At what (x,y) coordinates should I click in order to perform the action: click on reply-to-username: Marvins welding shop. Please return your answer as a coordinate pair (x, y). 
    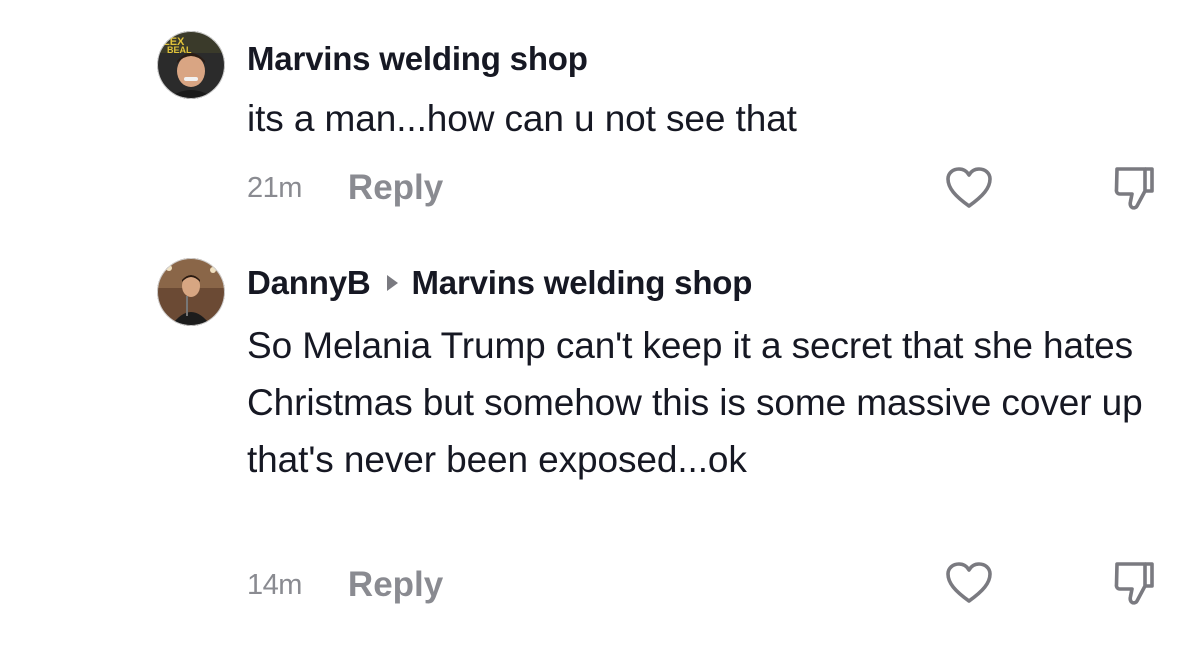
    Looking at the image, I should click on (582, 283).